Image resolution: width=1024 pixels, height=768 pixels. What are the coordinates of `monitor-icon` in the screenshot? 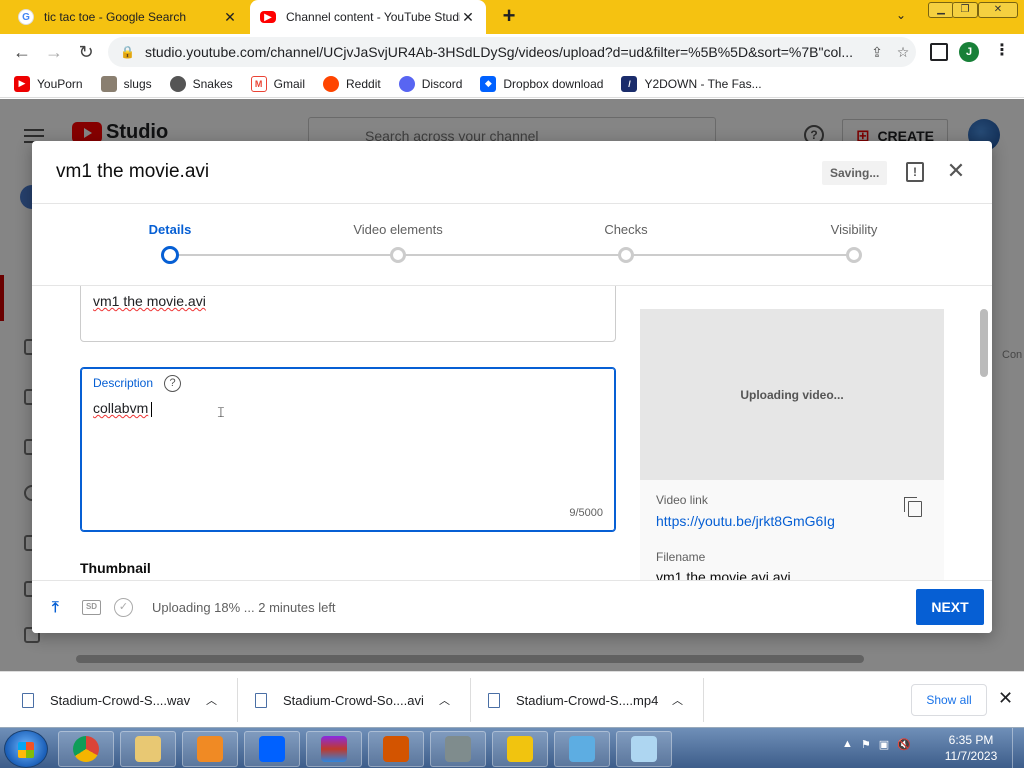 It's located at (582, 749).